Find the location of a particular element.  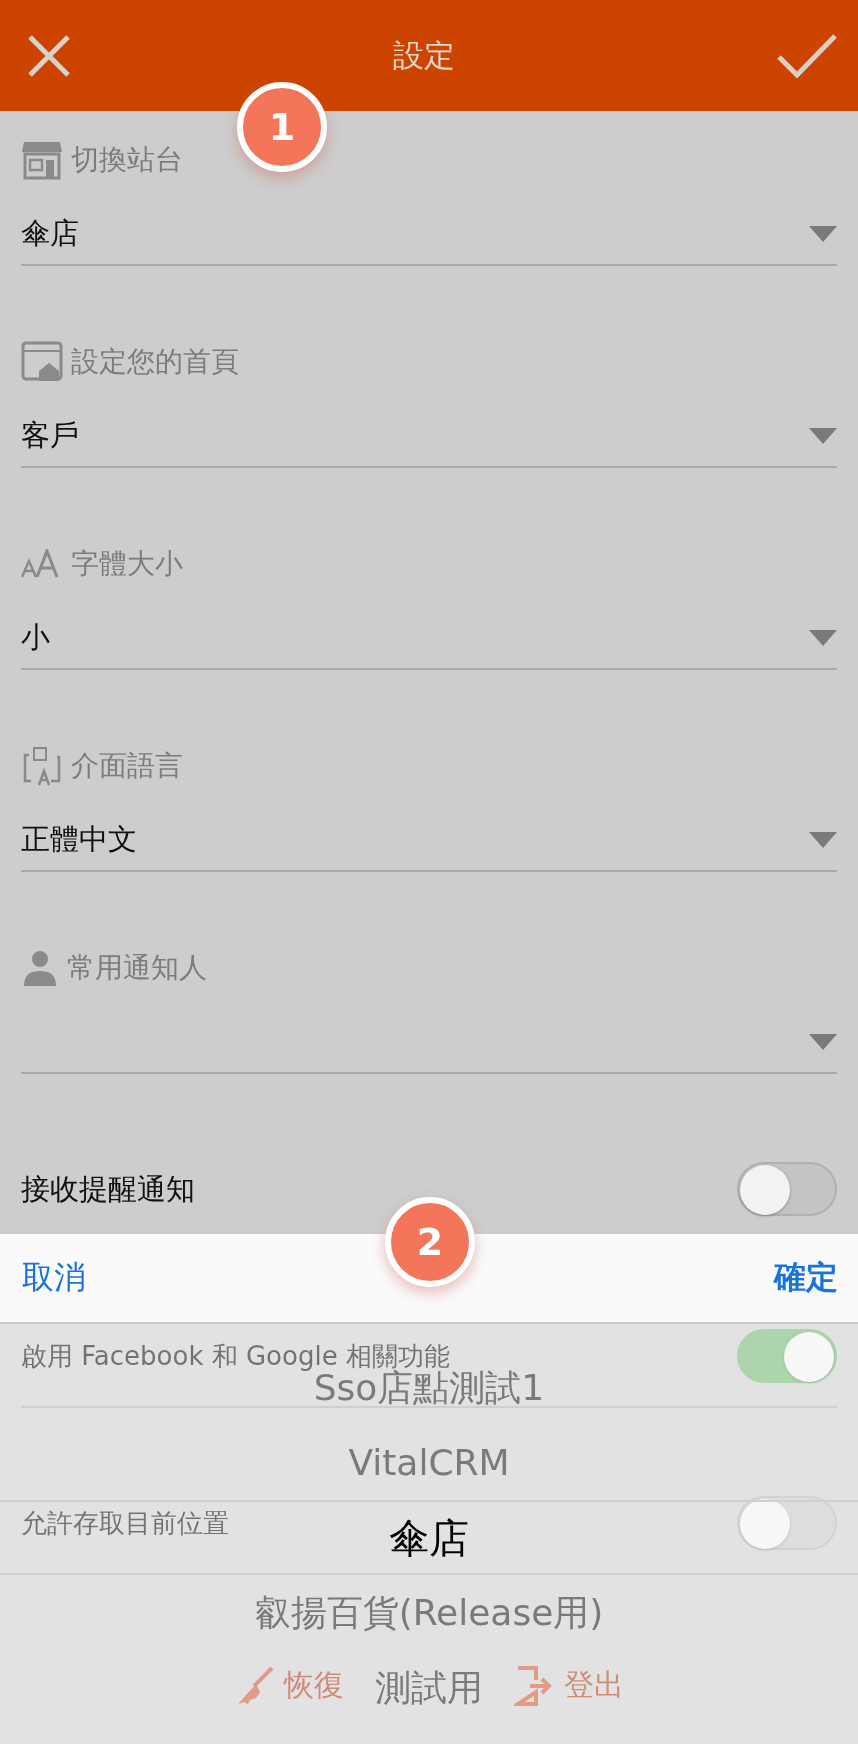

toggle-label: 啟用 Facebook 和 Google 相關功能 is located at coordinates (235, 1356).